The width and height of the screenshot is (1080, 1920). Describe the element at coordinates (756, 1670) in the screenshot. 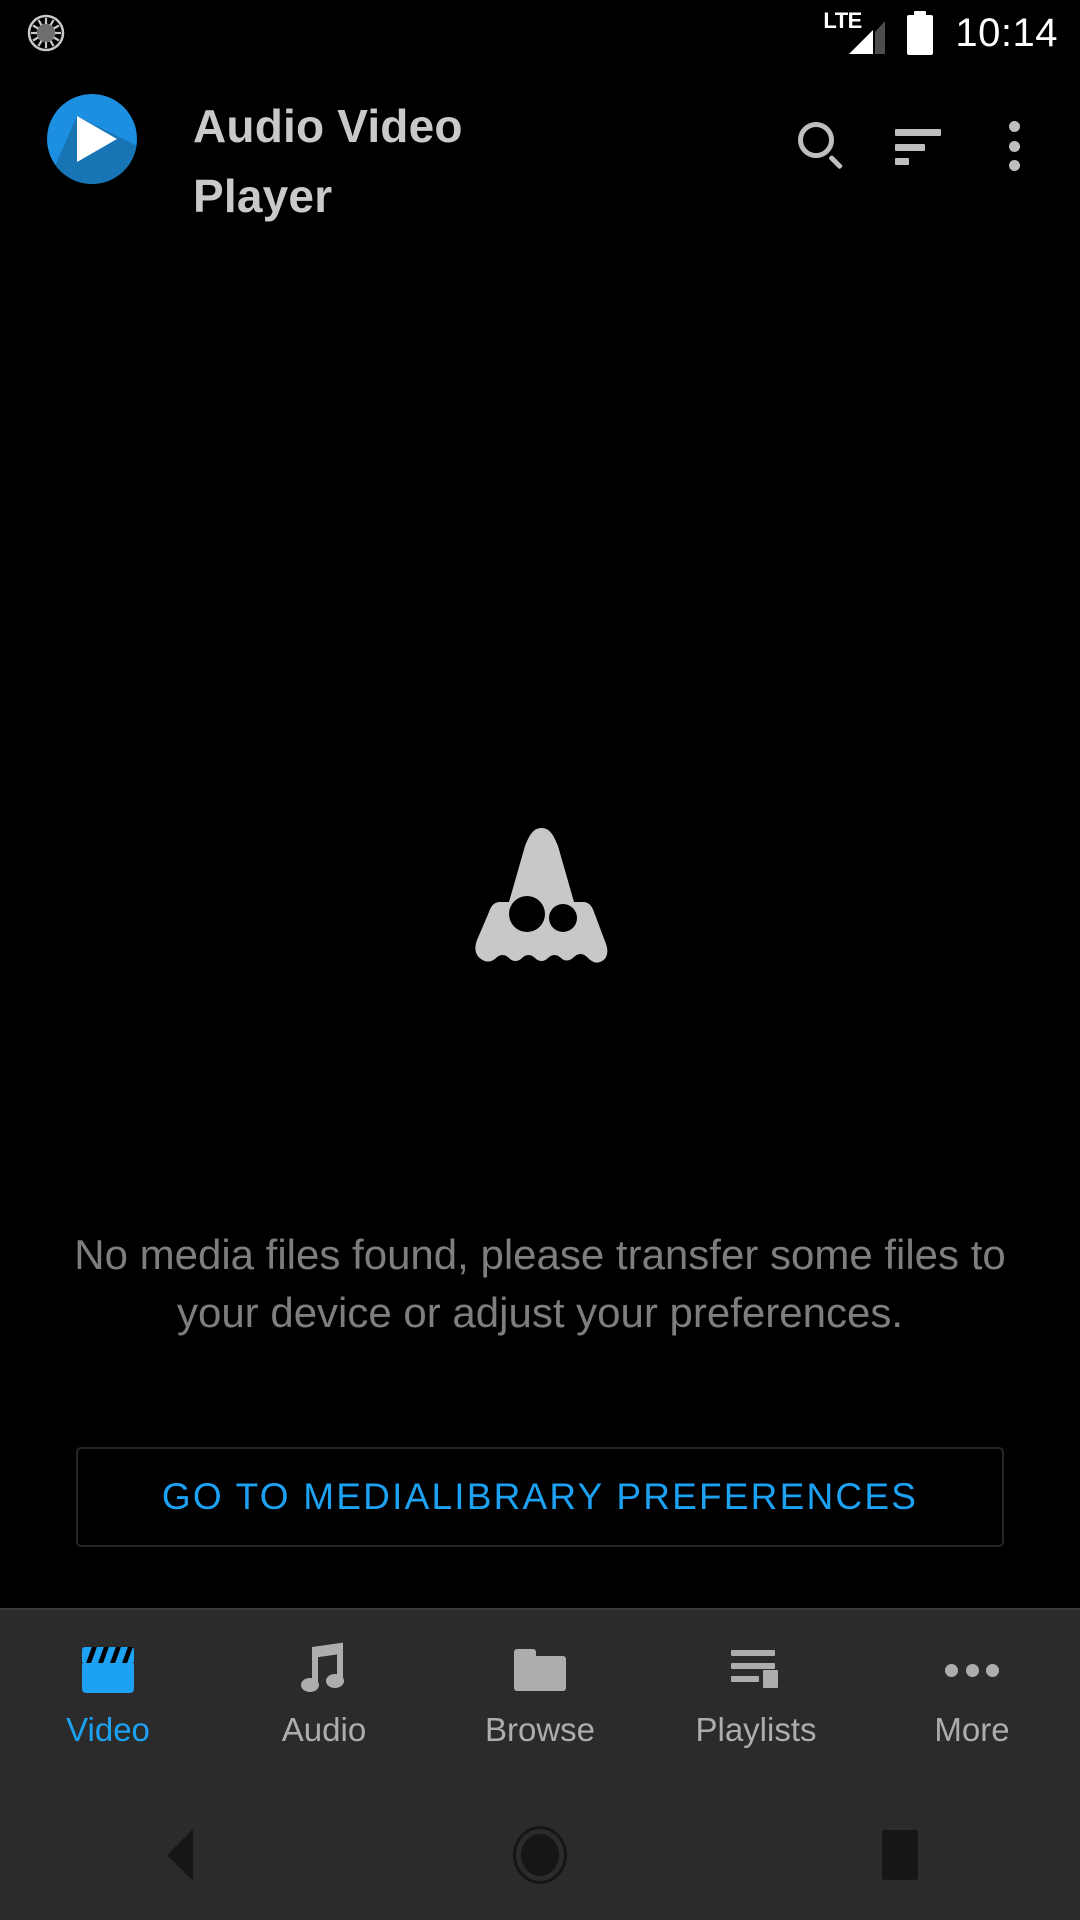

I see `playlist-play-icon` at that location.